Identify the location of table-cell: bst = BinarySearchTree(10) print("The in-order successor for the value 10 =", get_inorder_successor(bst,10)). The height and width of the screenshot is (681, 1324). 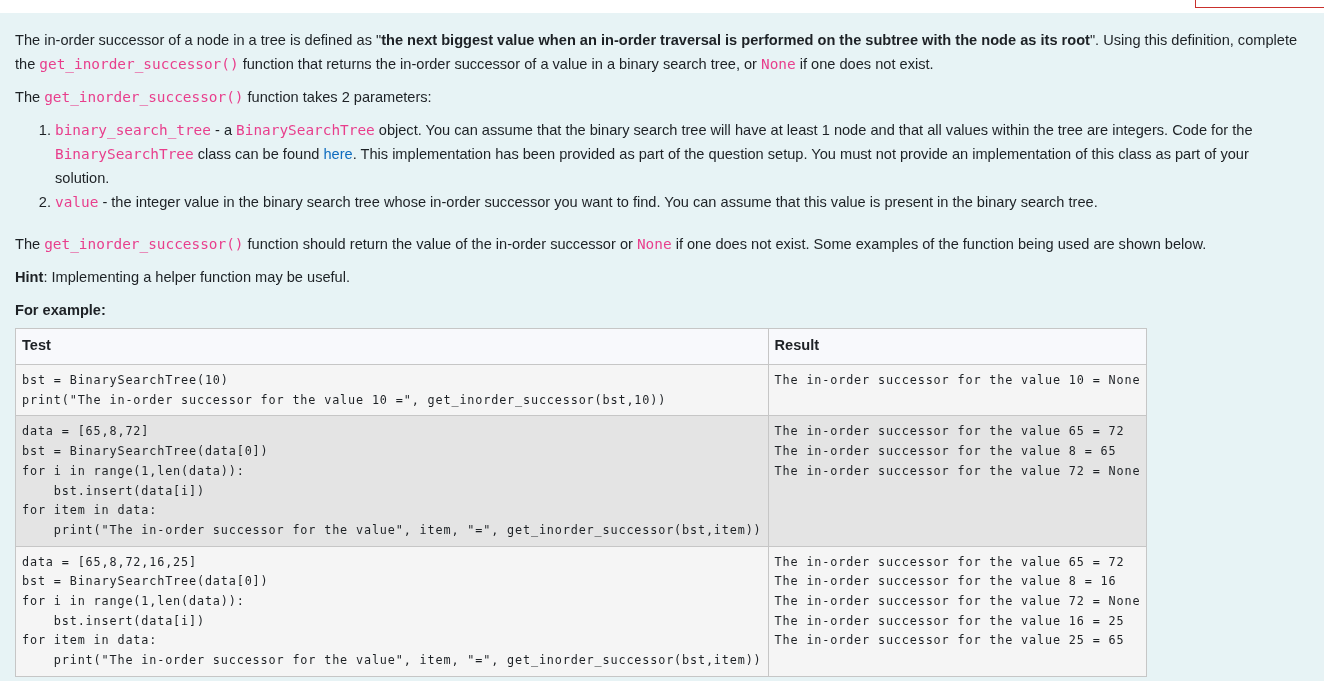
(392, 390).